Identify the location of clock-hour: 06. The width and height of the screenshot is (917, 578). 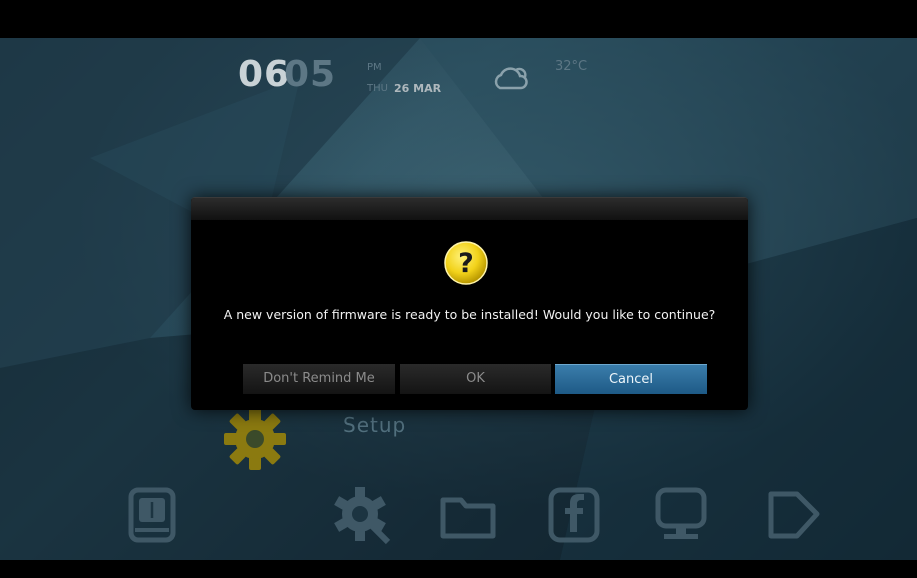
(264, 74).